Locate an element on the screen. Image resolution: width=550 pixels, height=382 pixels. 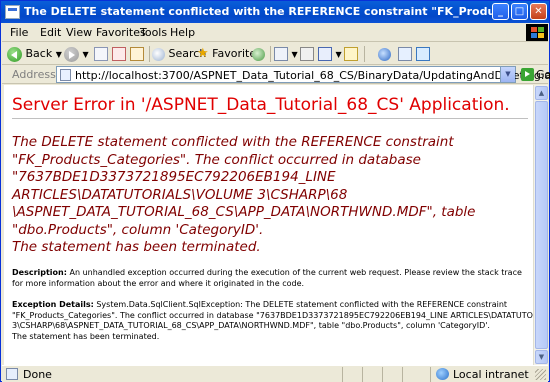
page-done-icon is located at coordinates (12, 374).